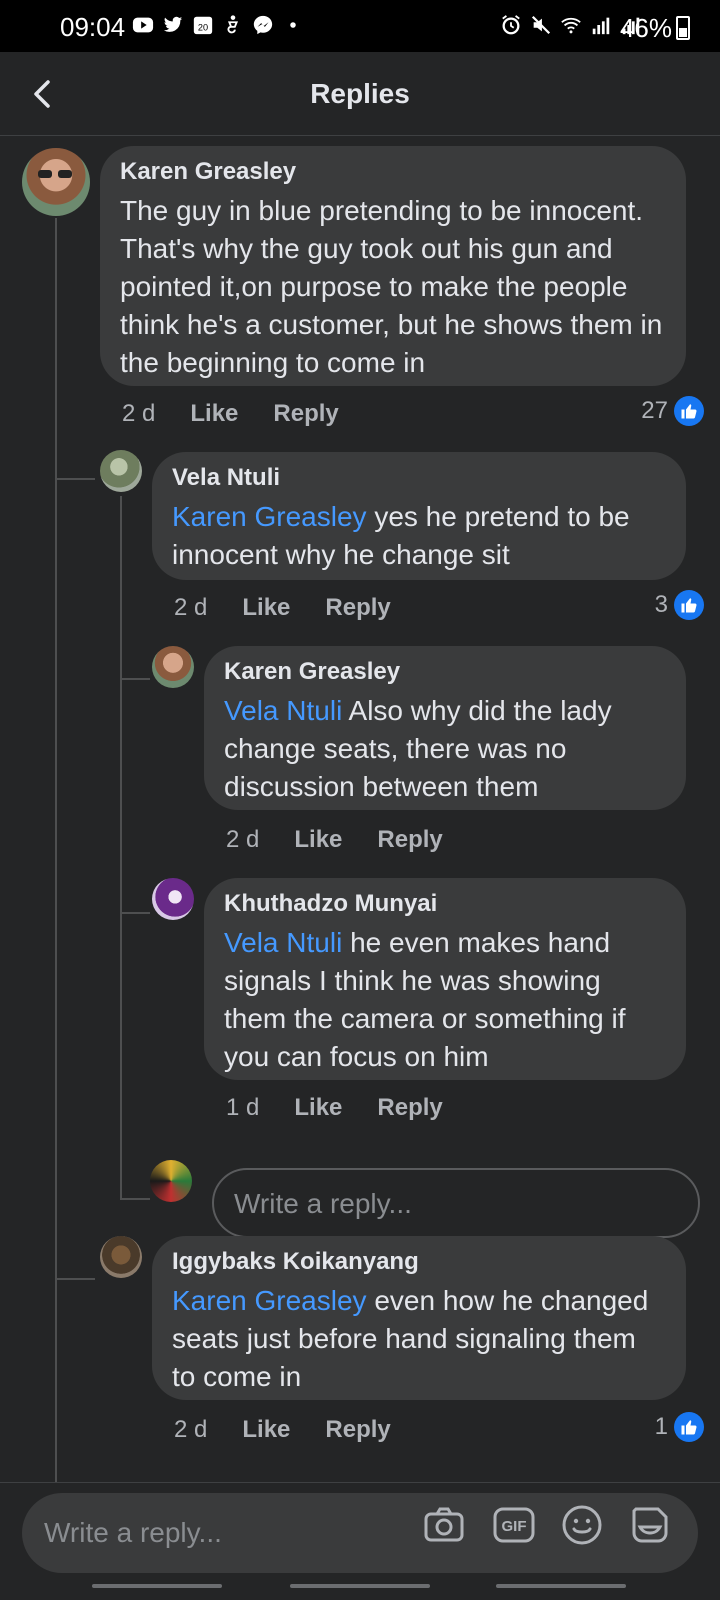  What do you see at coordinates (661, 604) in the screenshot?
I see `like-count: 3` at bounding box center [661, 604].